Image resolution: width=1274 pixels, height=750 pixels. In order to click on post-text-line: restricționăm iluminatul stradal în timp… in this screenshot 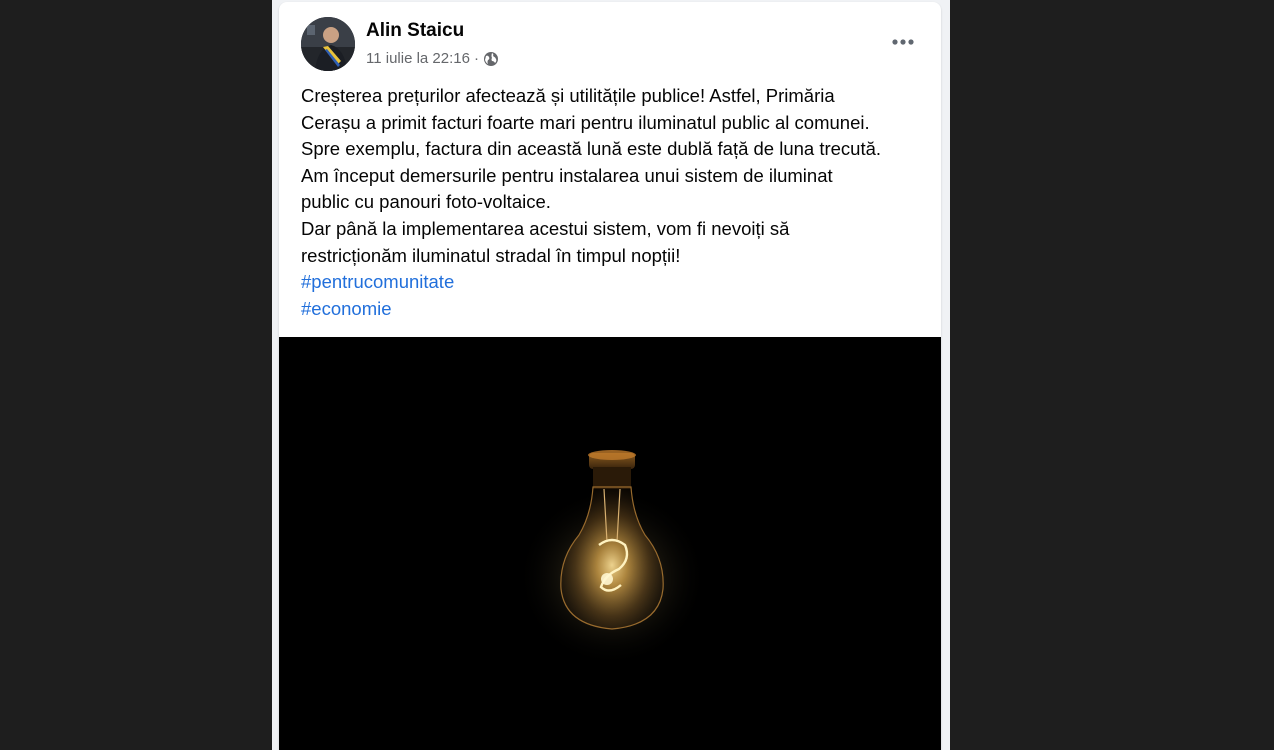, I will do `click(491, 255)`.